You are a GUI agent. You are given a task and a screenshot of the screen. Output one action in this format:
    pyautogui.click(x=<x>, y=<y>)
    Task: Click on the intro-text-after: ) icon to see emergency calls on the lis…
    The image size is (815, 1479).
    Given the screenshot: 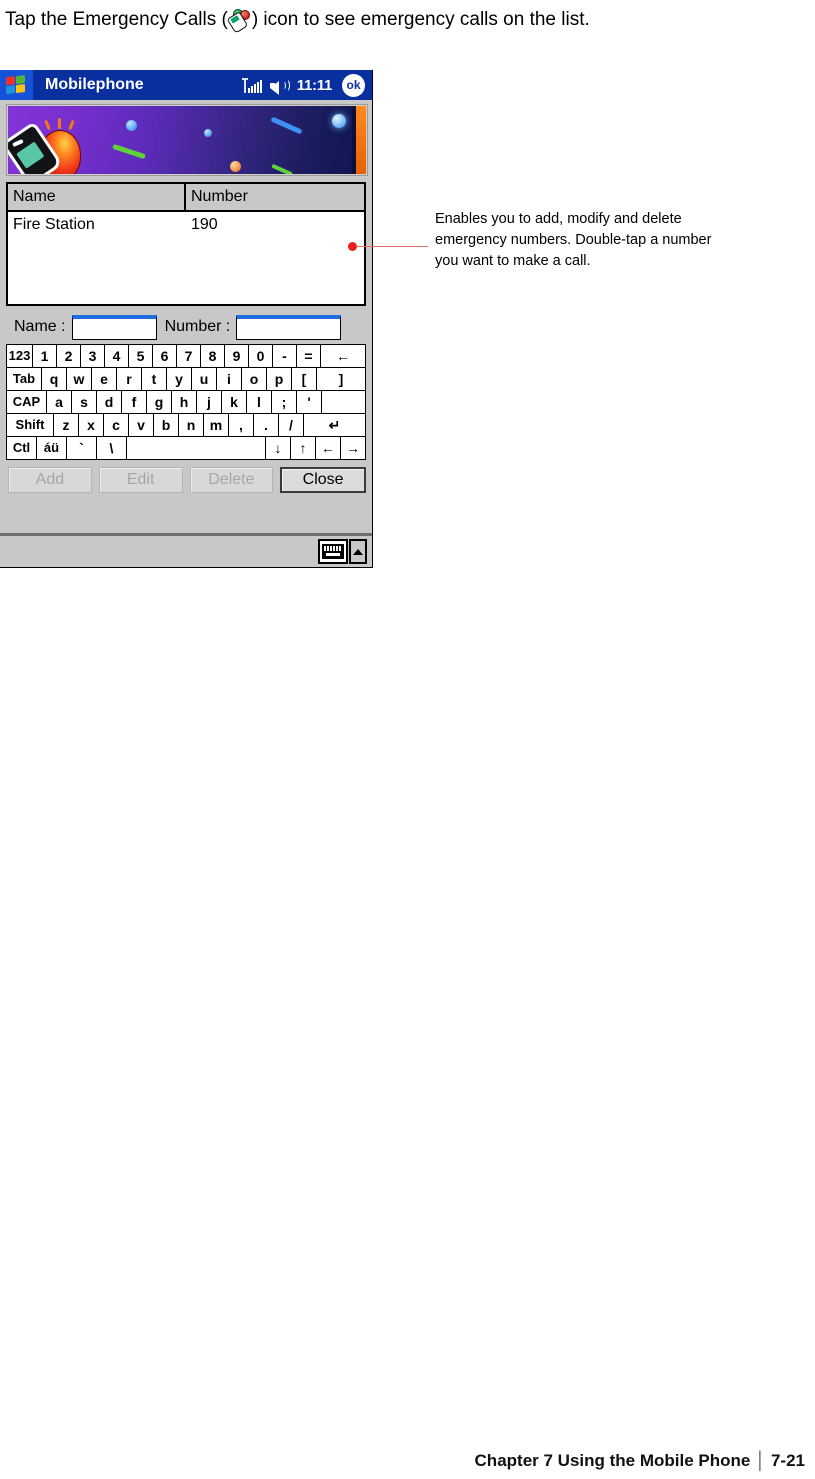 What is the action you would take?
    pyautogui.click(x=420, y=19)
    